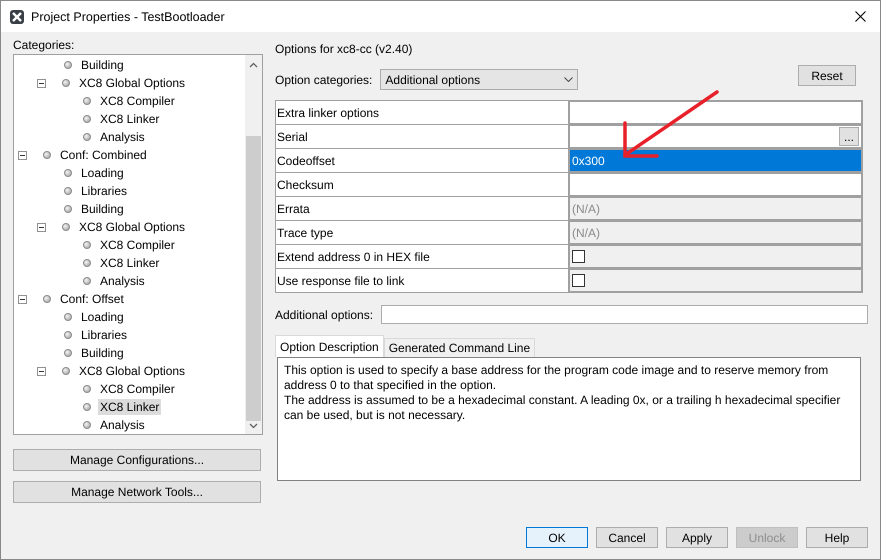 Image resolution: width=881 pixels, height=560 pixels. Describe the element at coordinates (860, 16) in the screenshot. I see `close-icon` at that location.